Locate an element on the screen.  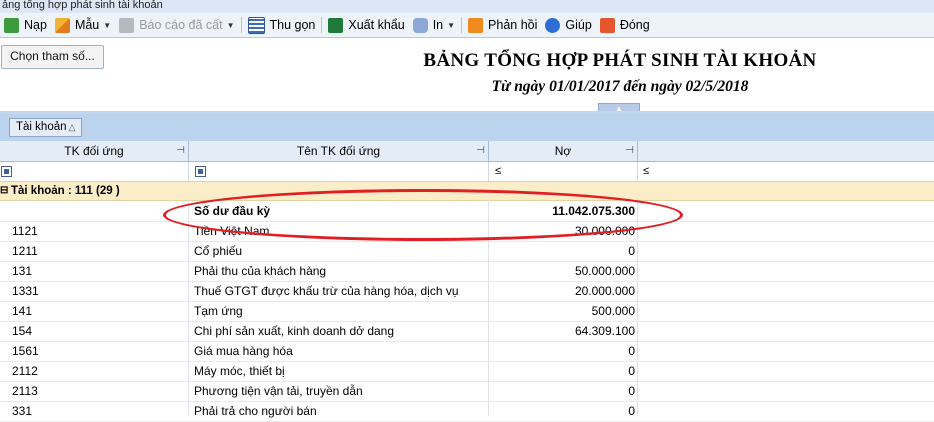
window-title: ảng tổng hợp phát sinh tài khoản is located at coordinates (467, 6).